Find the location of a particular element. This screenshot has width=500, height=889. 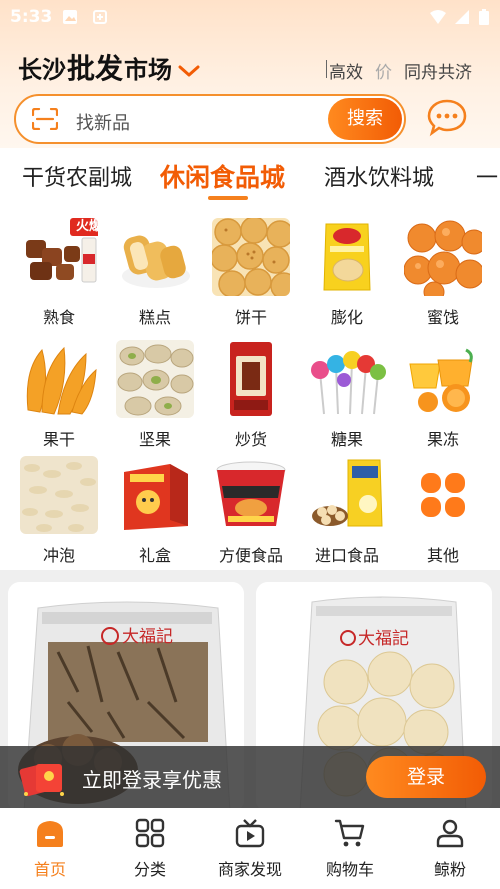

category-label: 糖果 is located at coordinates (346, 439).